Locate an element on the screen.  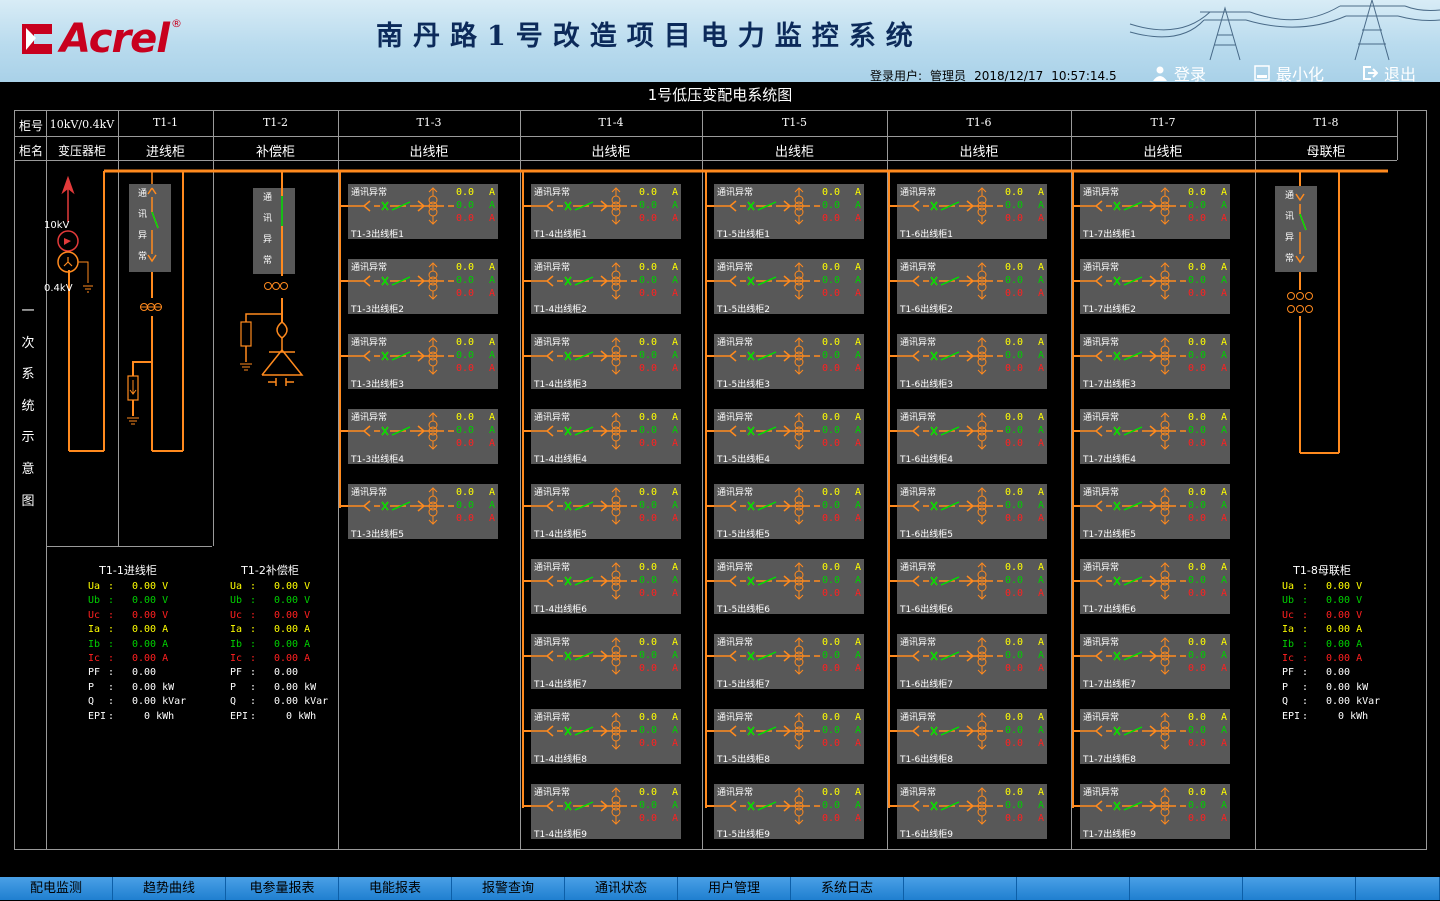
nav-item: 用户管理 is located at coordinates (734, 888).